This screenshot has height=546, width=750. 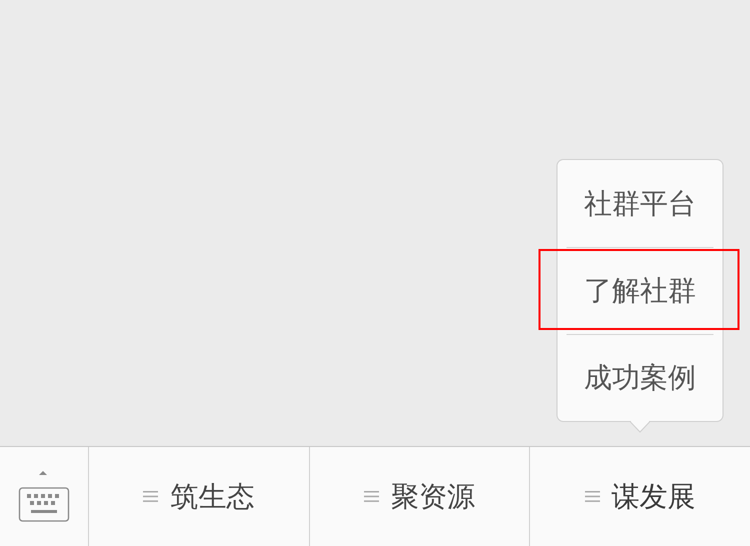 What do you see at coordinates (640, 291) in the screenshot?
I see `submenu-item: 了解社群` at bounding box center [640, 291].